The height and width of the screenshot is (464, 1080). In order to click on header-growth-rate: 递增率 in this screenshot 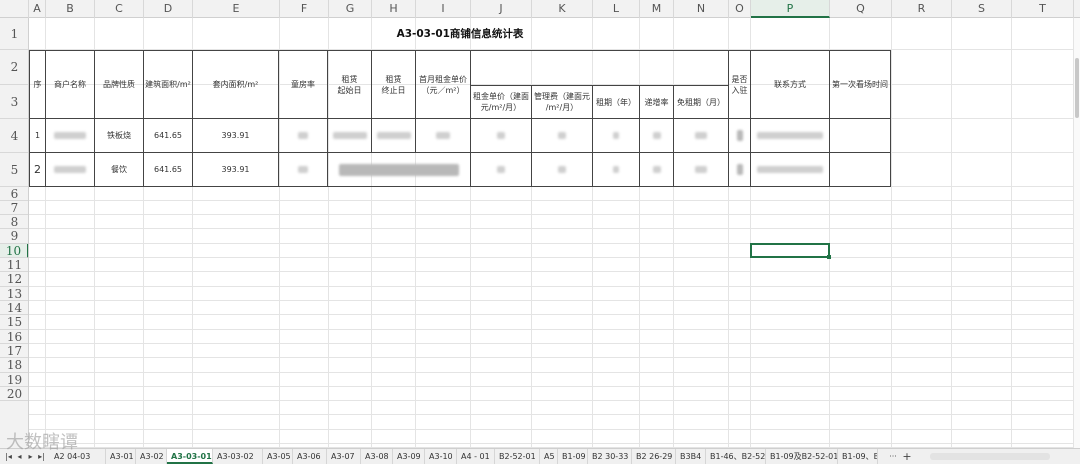, I will do `click(656, 102)`.